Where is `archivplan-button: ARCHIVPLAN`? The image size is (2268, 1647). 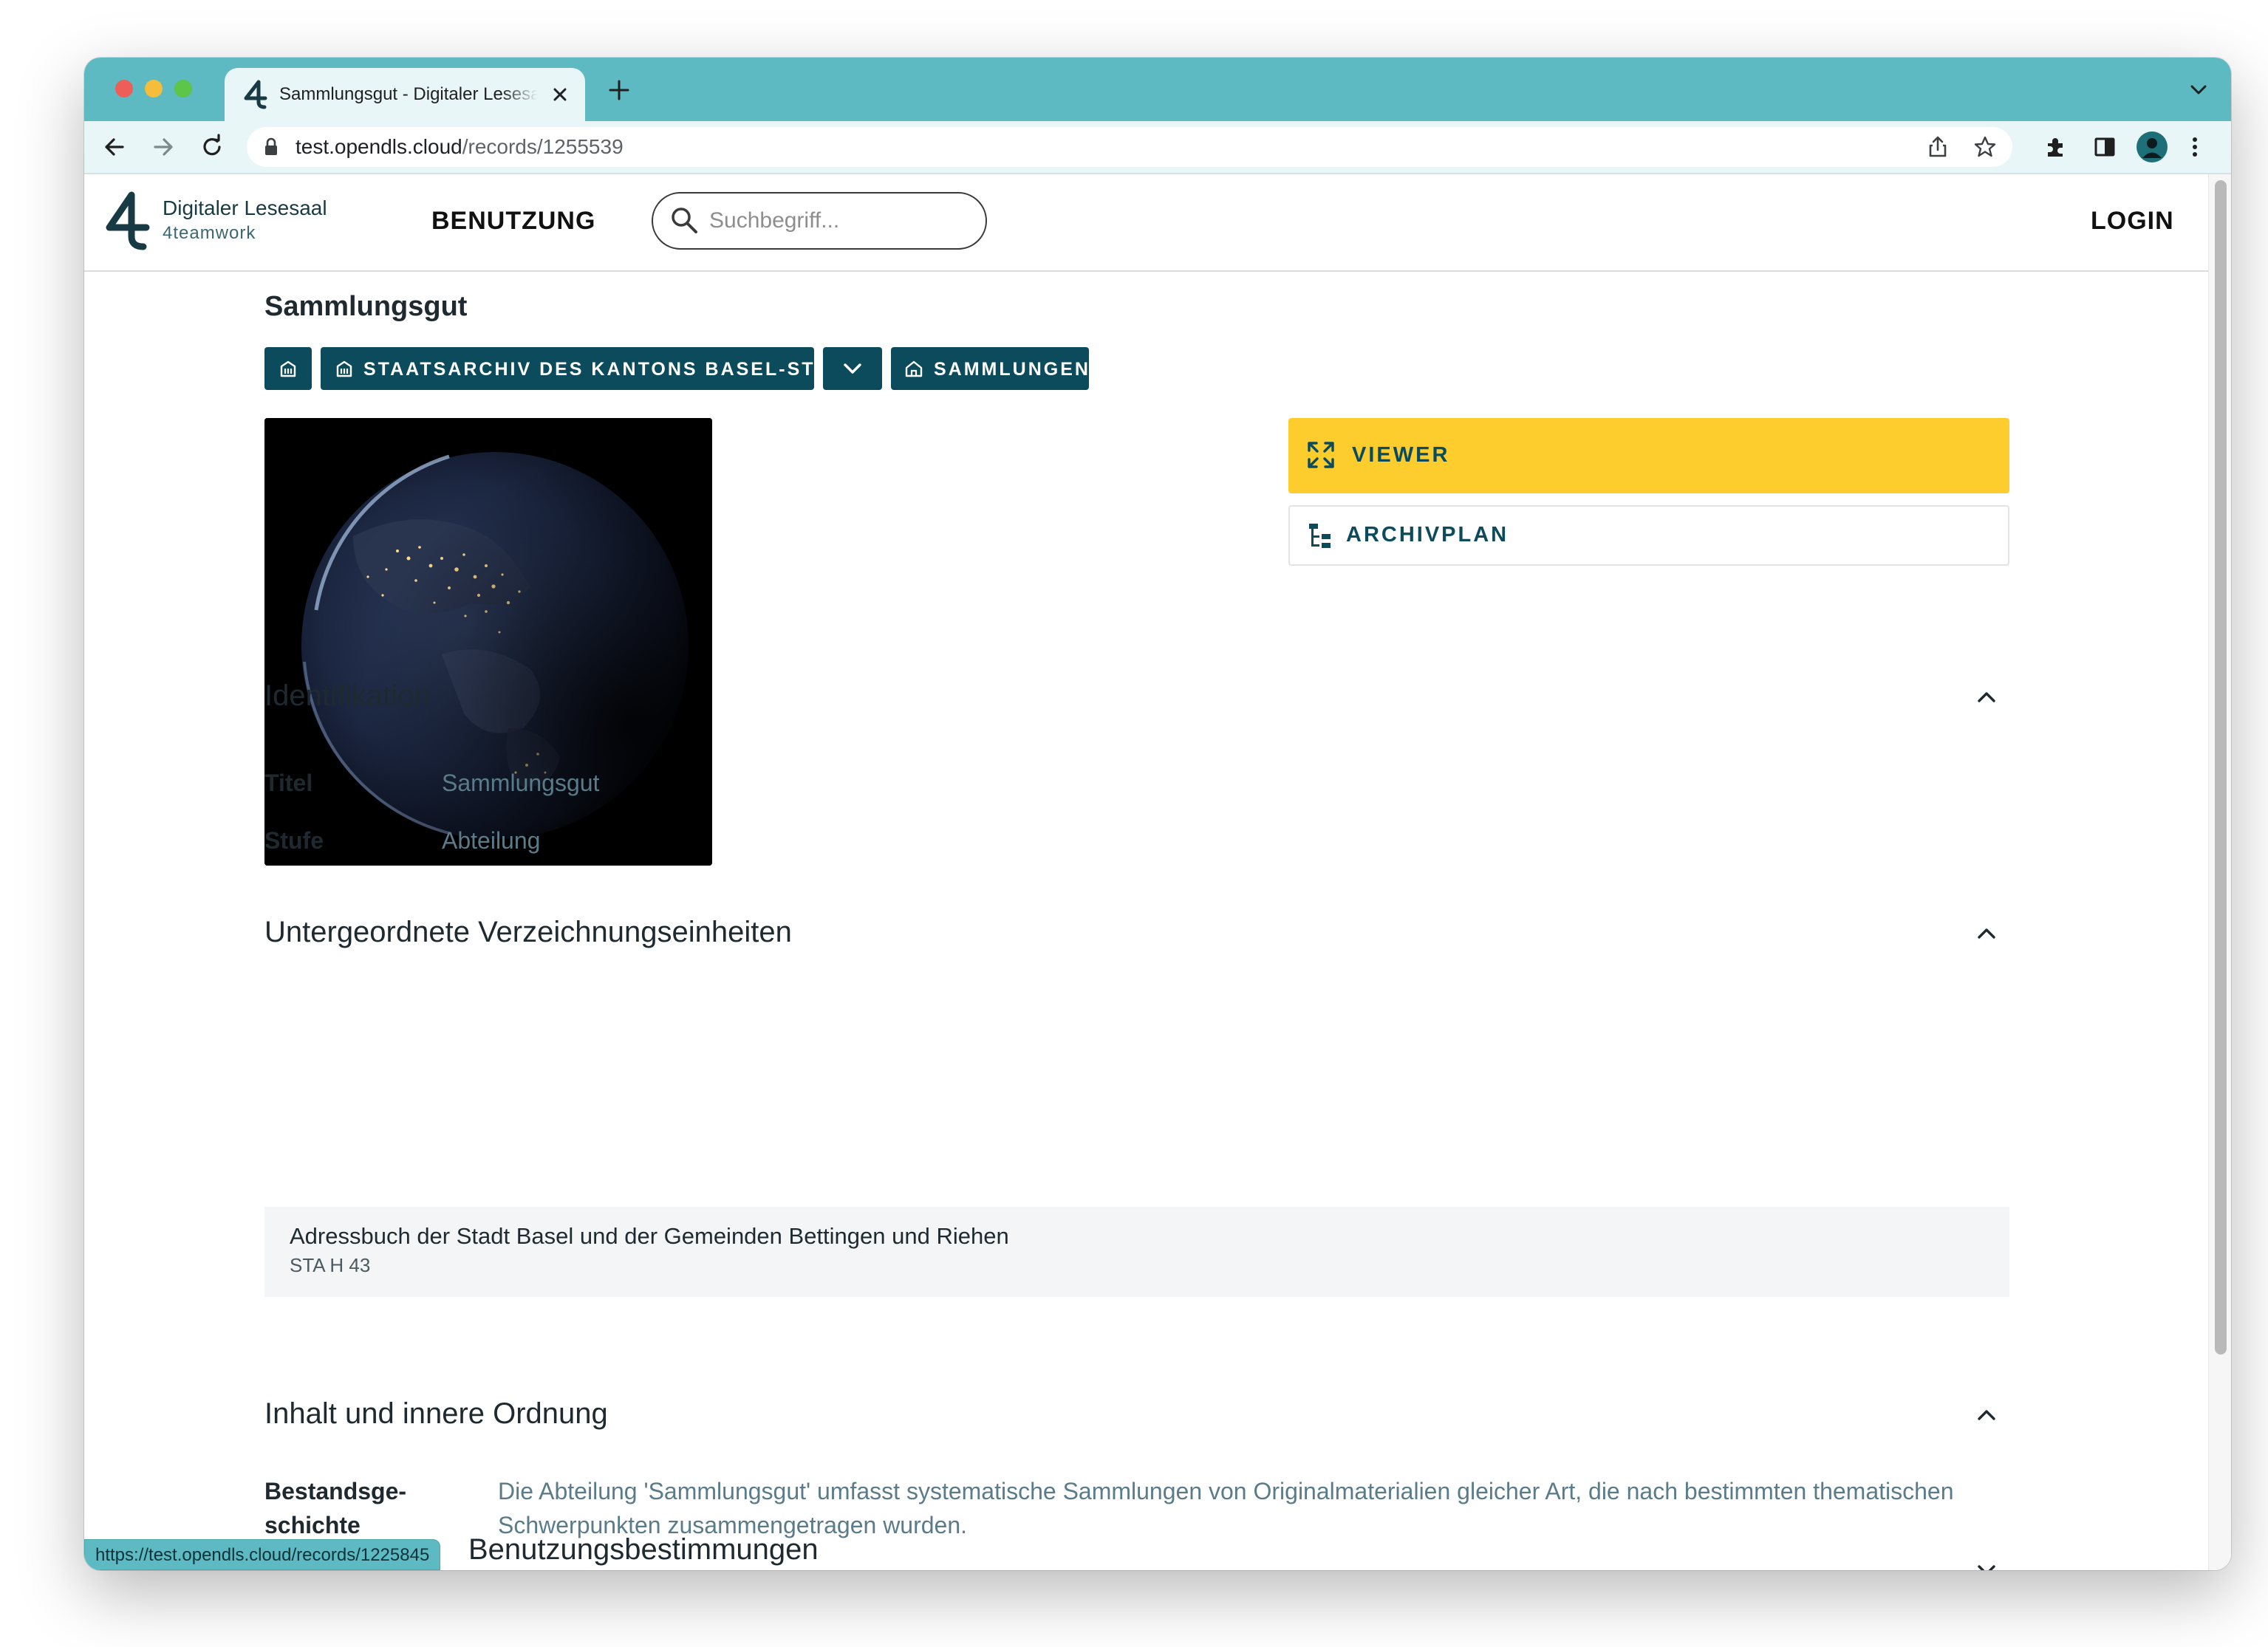 archivplan-button: ARCHIVPLAN is located at coordinates (1648, 535).